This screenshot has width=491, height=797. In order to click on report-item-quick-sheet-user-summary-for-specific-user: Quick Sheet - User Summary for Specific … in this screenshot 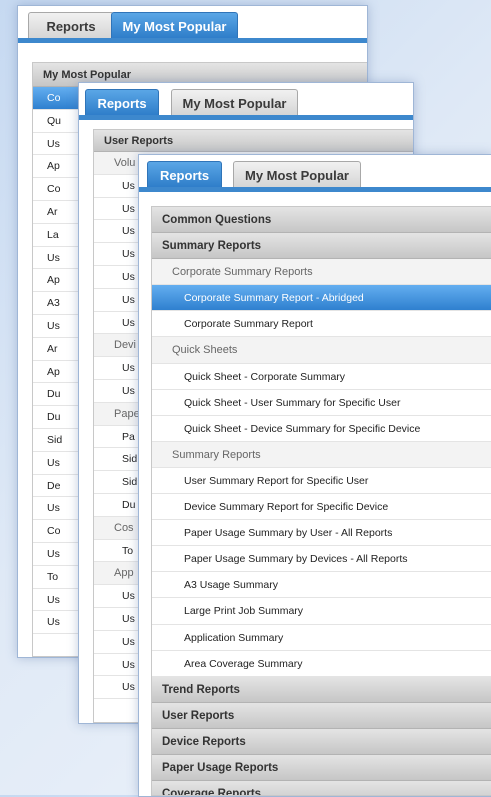, I will do `click(321, 403)`.